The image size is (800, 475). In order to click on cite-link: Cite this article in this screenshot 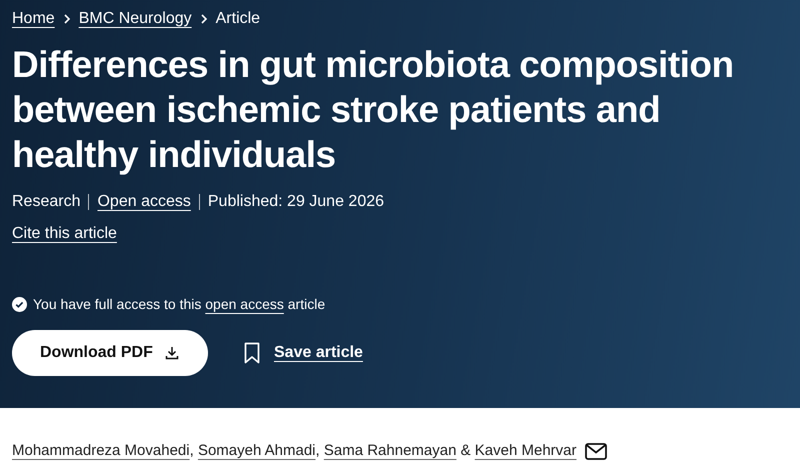, I will do `click(64, 234)`.